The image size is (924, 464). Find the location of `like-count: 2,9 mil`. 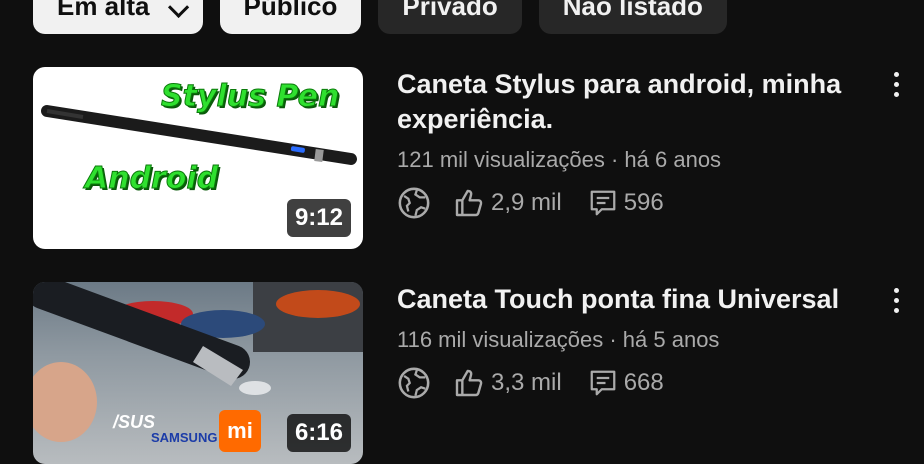

like-count: 2,9 mil is located at coordinates (526, 202).